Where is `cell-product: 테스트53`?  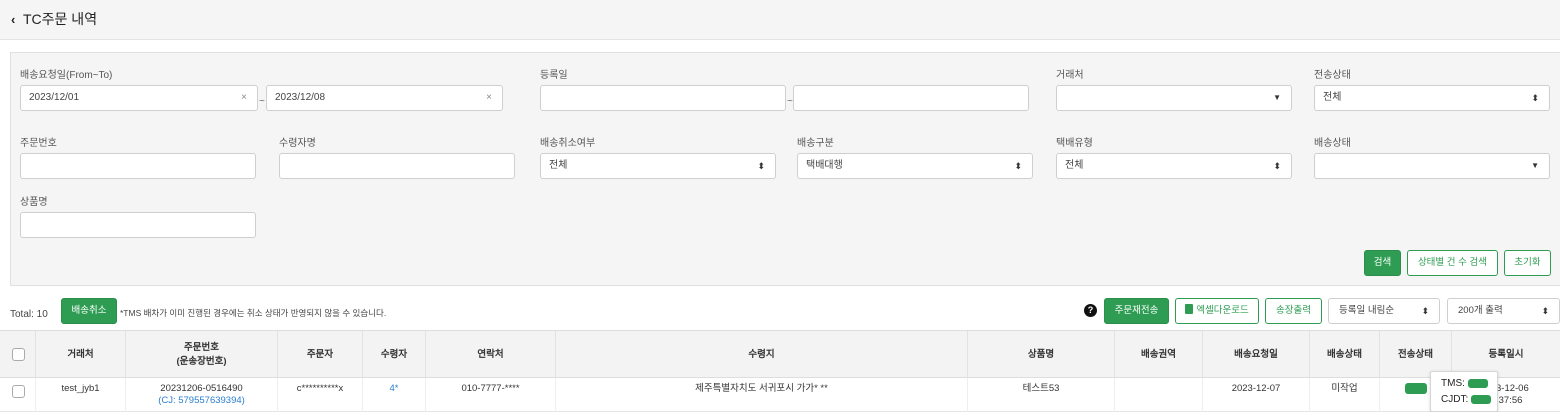 cell-product: 테스트53 is located at coordinates (1041, 395).